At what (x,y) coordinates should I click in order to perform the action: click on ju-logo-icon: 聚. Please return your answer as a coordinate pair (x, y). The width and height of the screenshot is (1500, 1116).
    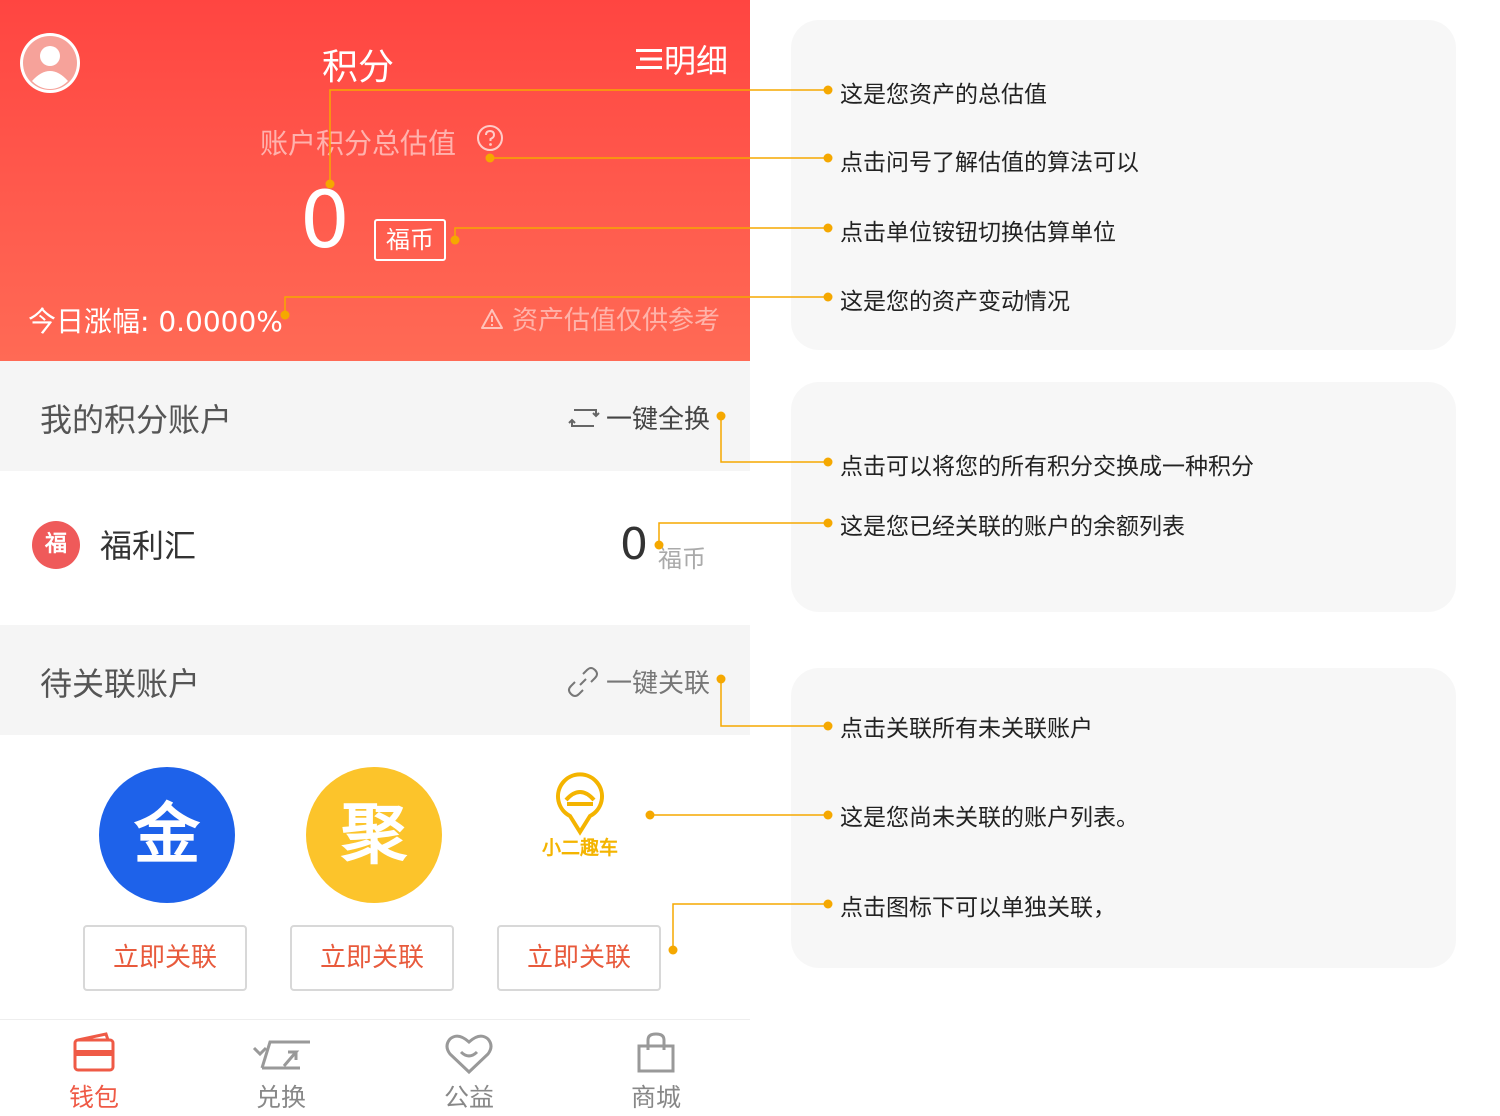
    Looking at the image, I should click on (374, 835).